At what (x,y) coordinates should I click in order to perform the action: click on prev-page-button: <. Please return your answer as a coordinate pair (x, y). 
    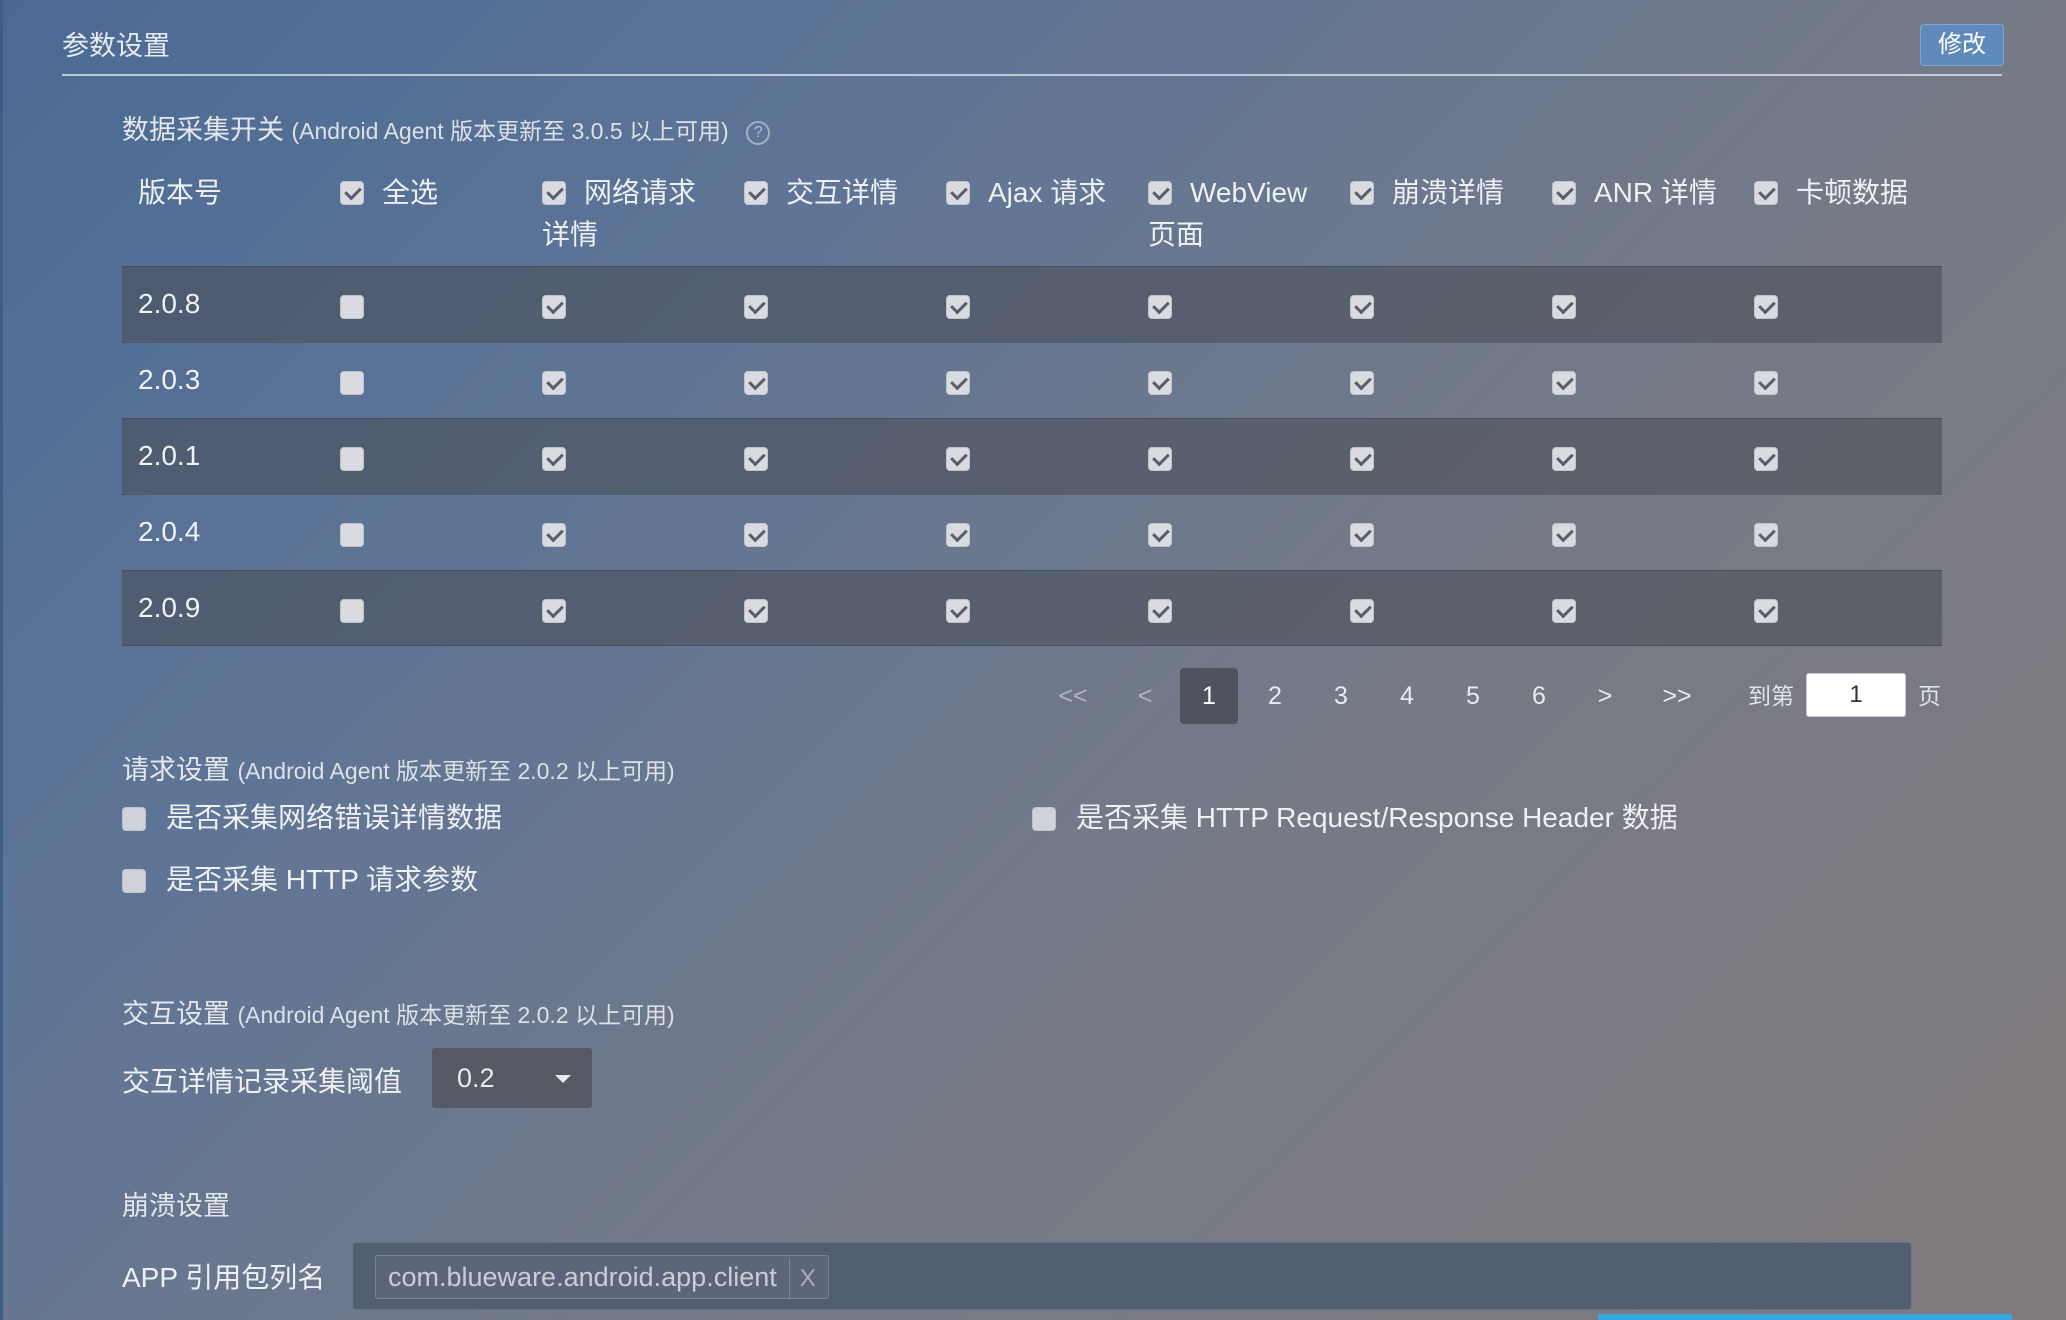
    Looking at the image, I should click on (1145, 696).